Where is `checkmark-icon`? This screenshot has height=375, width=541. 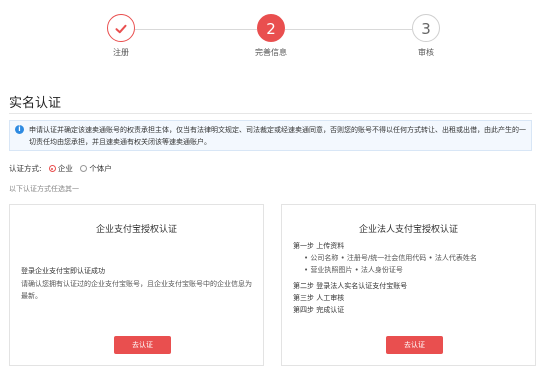 checkmark-icon is located at coordinates (121, 29).